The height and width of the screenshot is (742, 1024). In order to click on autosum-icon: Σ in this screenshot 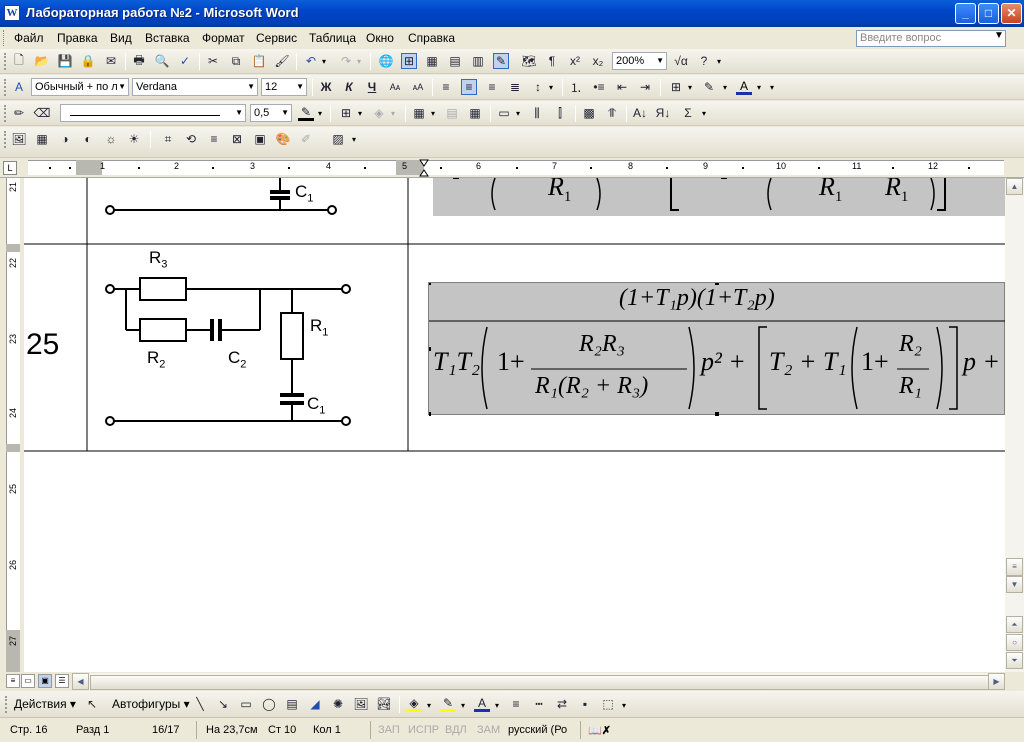, I will do `click(688, 113)`.